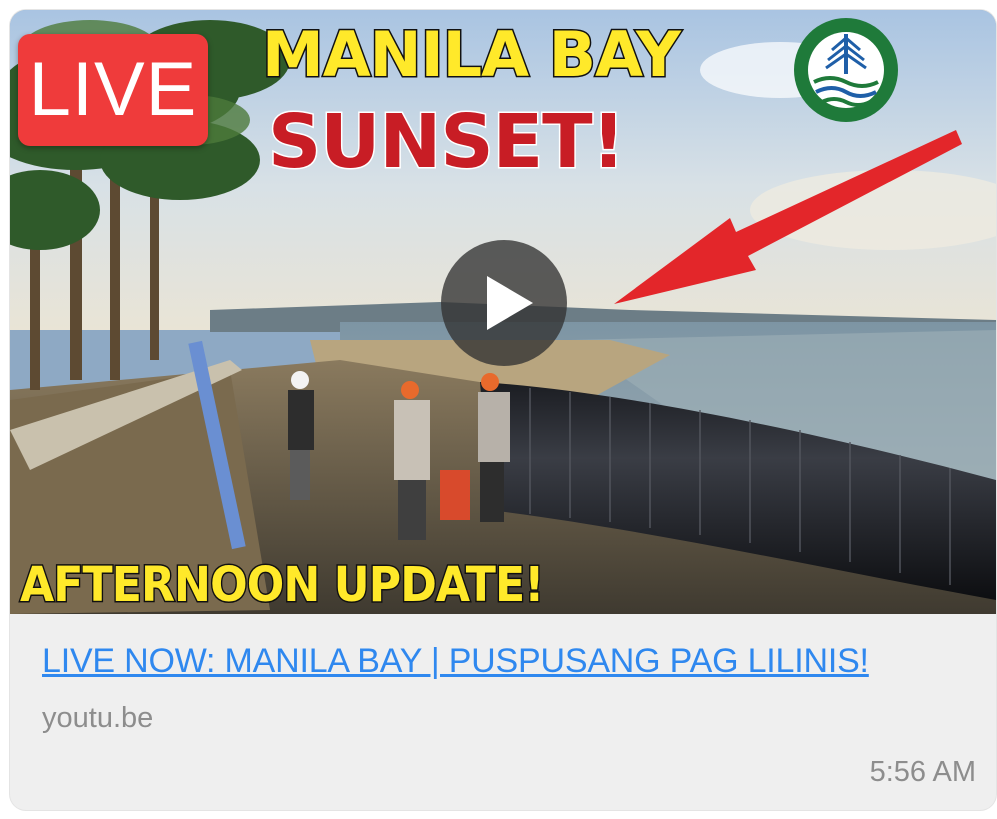 The height and width of the screenshot is (819, 997). I want to click on thumbnail-headline-main: SUNSET!, so click(446, 142).